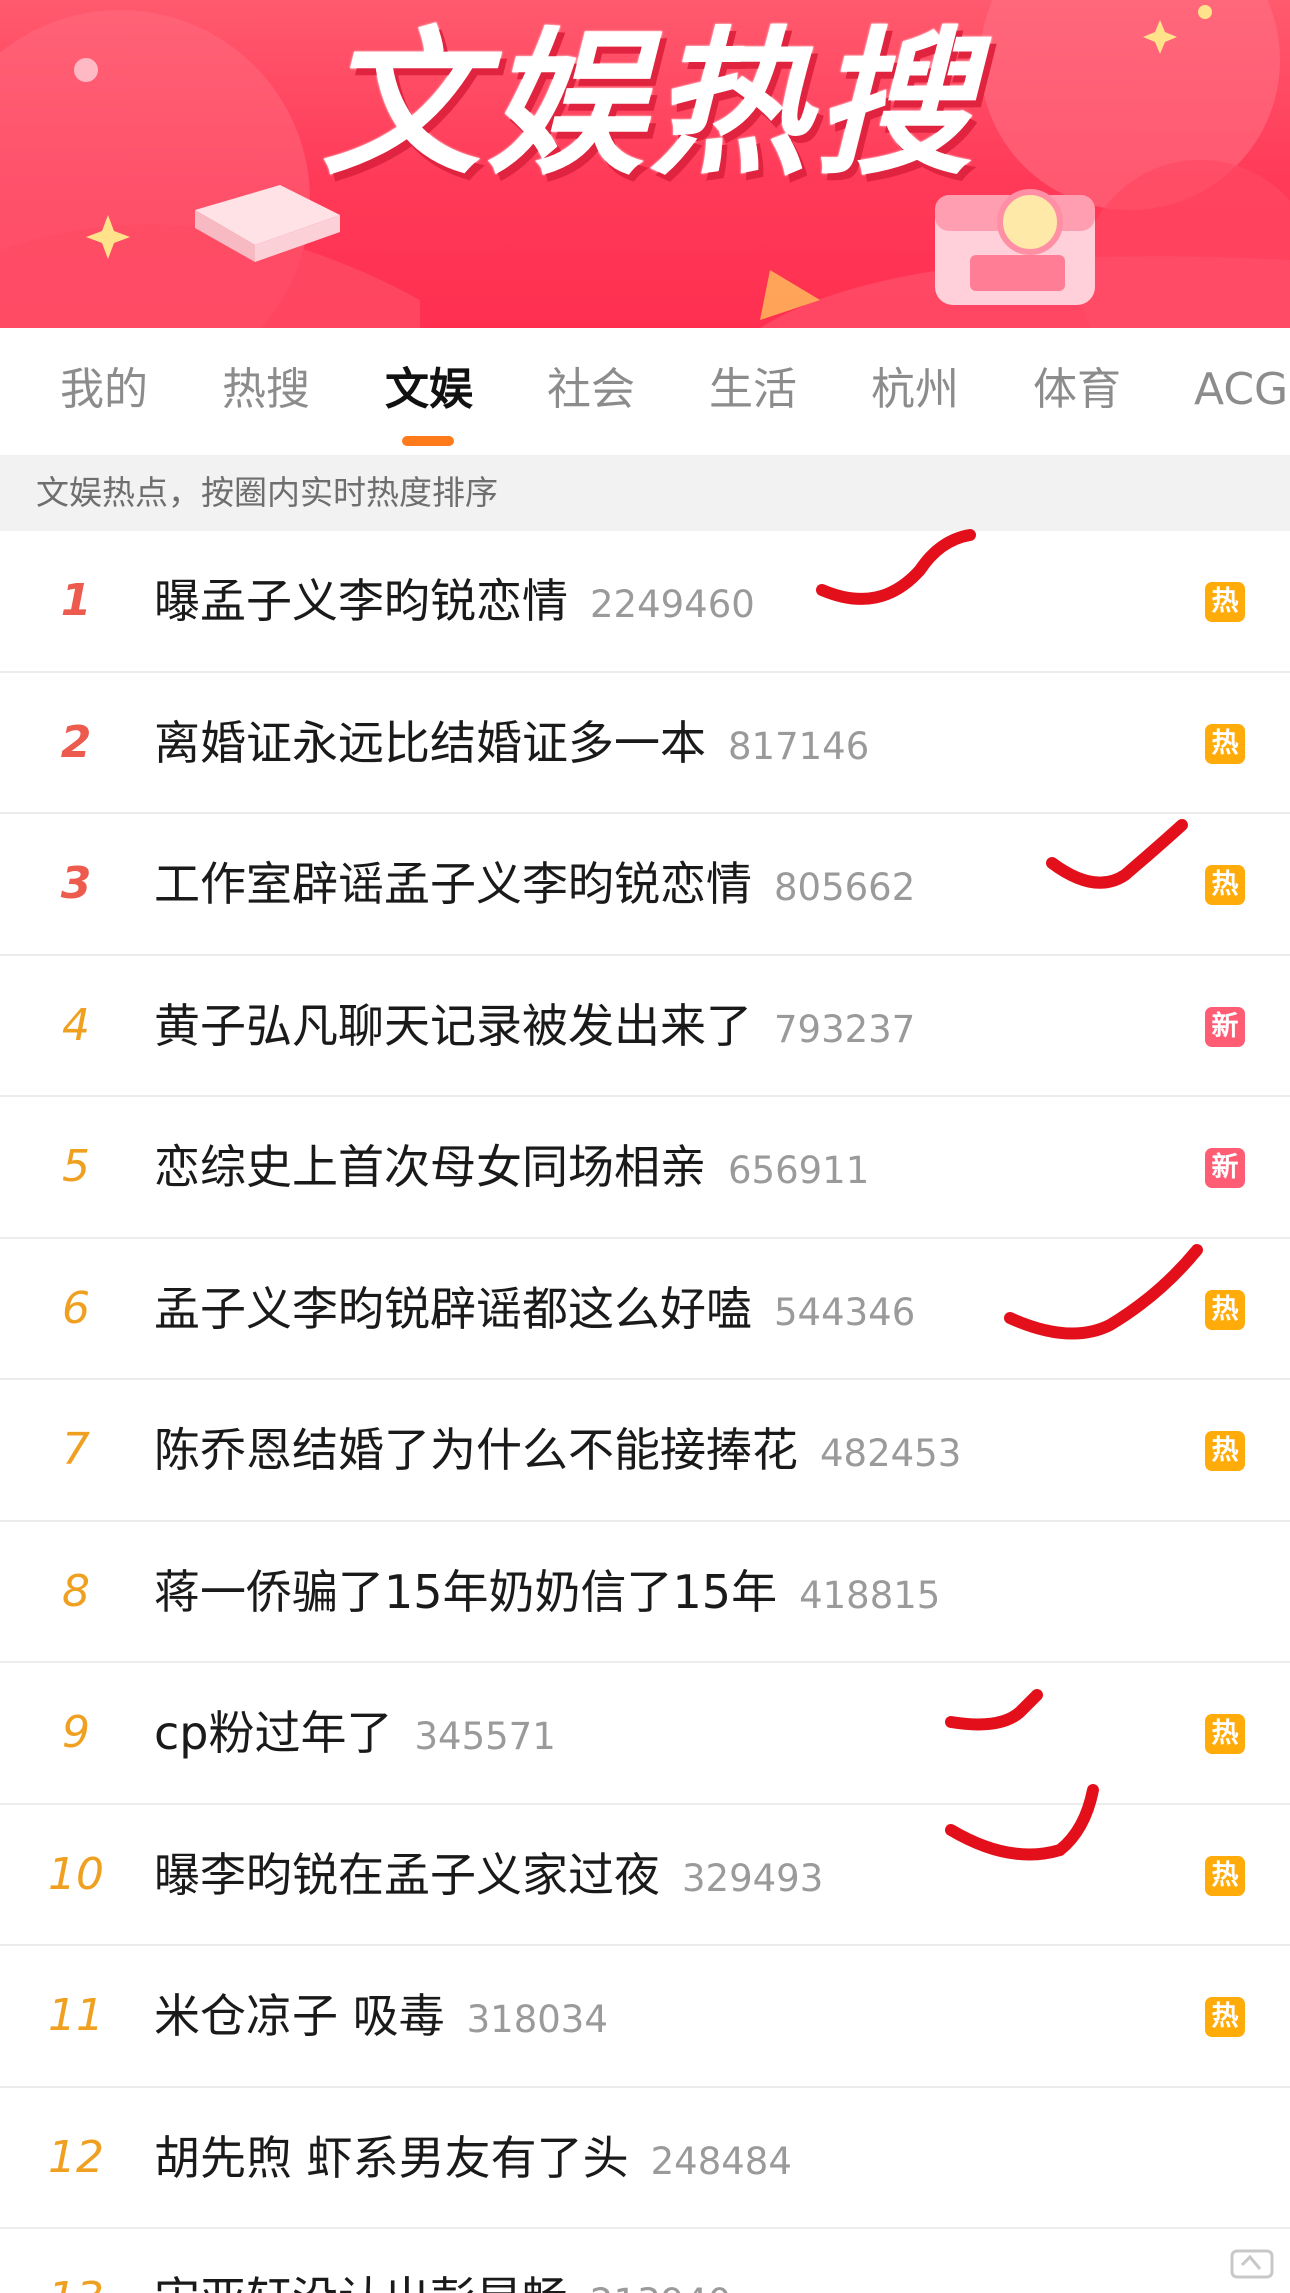 Image resolution: width=1290 pixels, height=2293 pixels. I want to click on item-title: 工作室辟谣孟子义李昀锐恋情, so click(453, 884).